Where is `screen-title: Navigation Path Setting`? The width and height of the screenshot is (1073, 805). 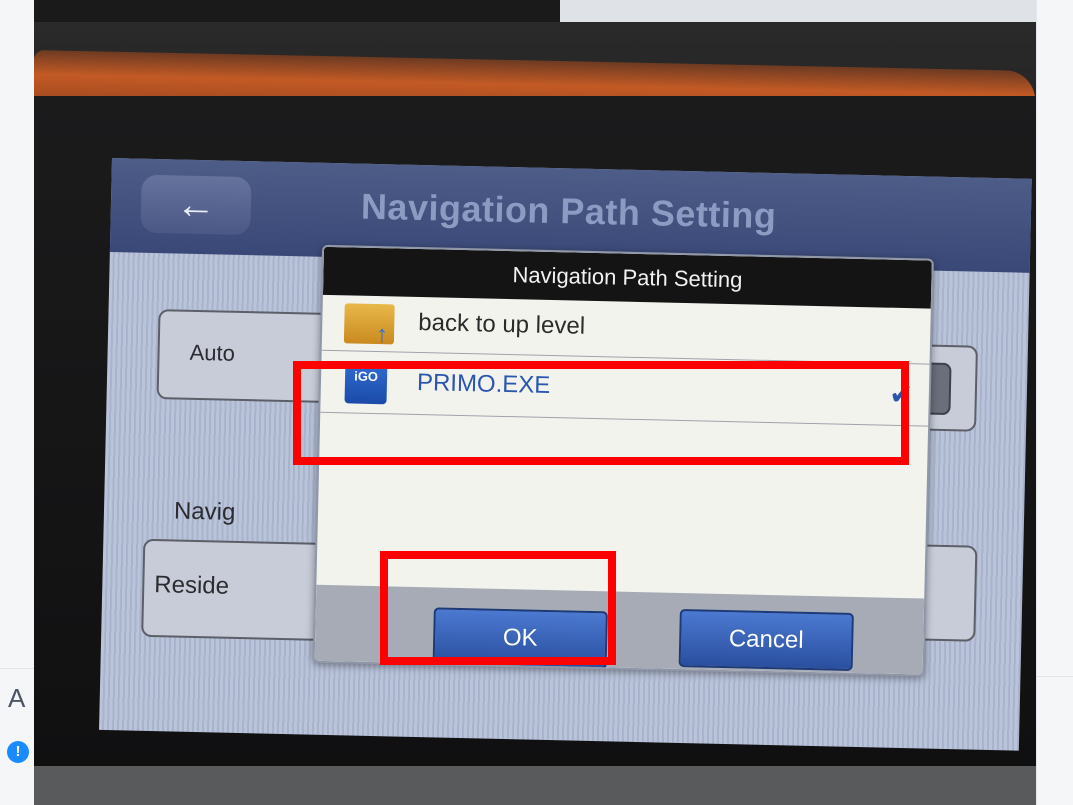
screen-title: Navigation Path Setting is located at coordinates (568, 211).